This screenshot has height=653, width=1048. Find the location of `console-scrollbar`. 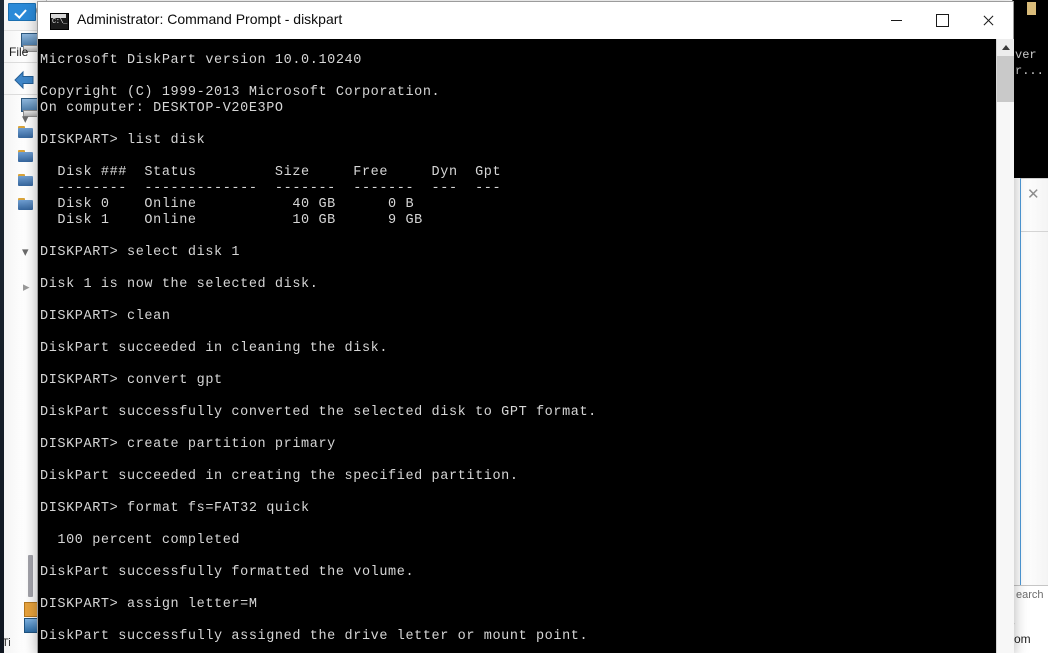

console-scrollbar is located at coordinates (1005, 346).